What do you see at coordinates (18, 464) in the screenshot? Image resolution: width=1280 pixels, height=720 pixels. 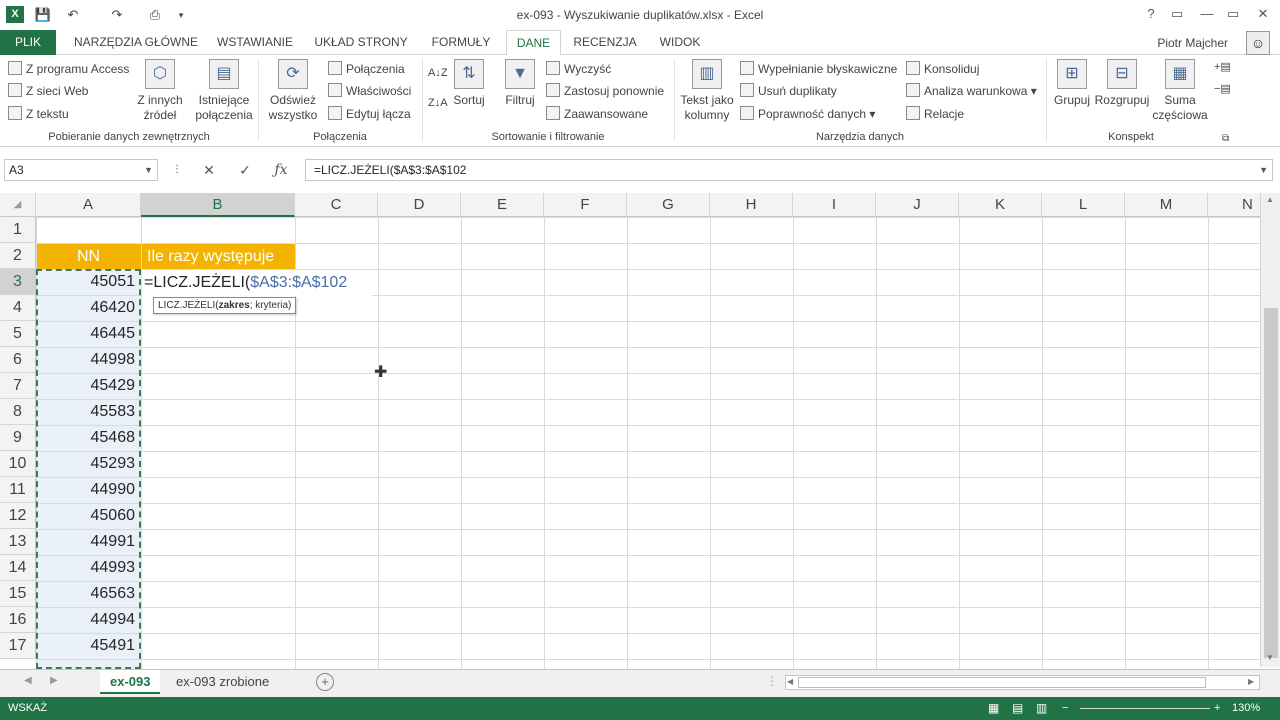 I see `row-header-10: 10` at bounding box center [18, 464].